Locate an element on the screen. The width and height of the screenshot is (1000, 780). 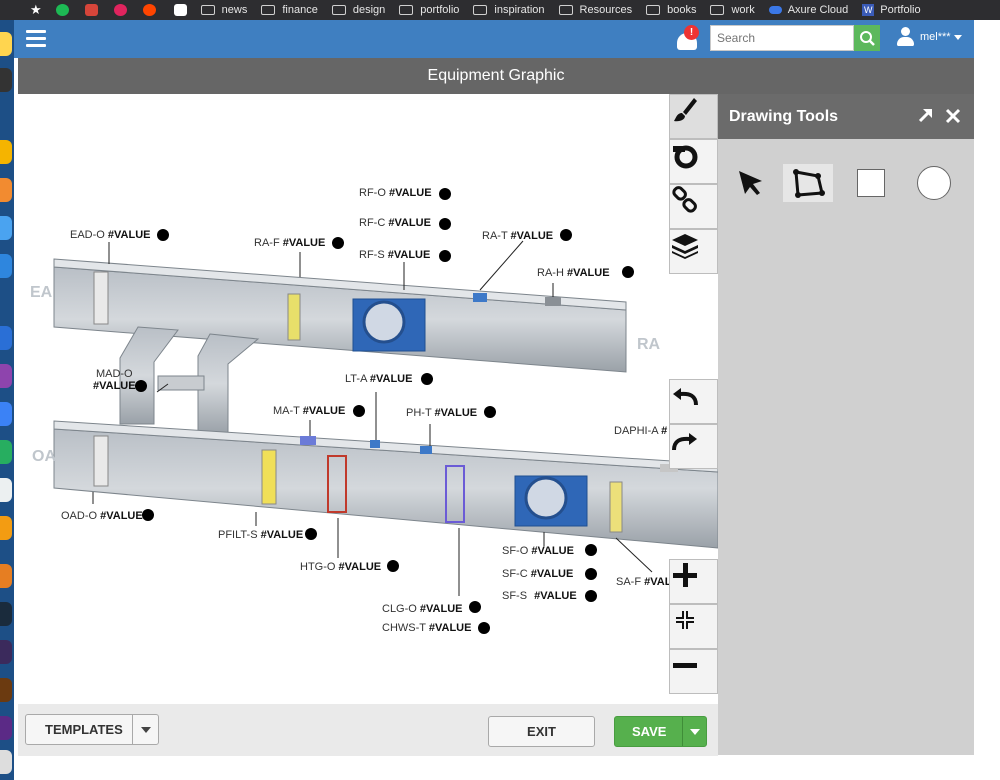
close-icon is located at coordinates (953, 116).